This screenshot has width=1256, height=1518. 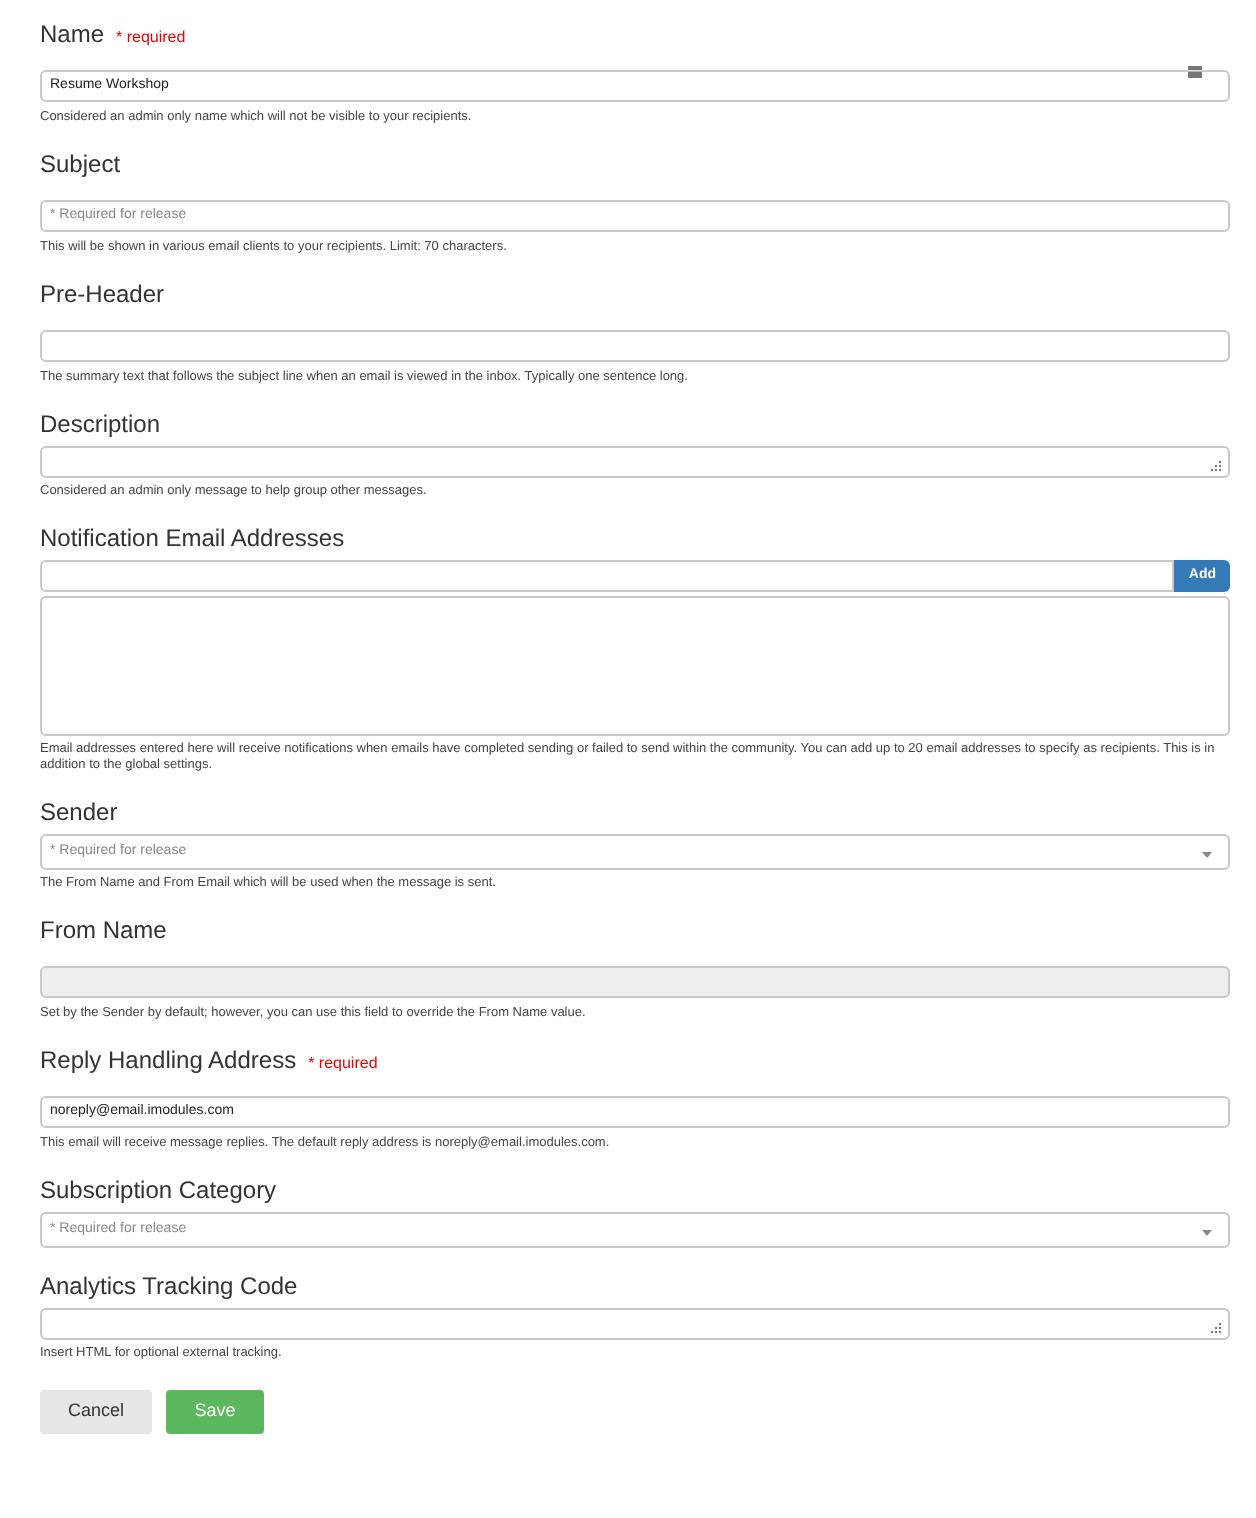 I want to click on field-label: From Name, so click(x=103, y=930).